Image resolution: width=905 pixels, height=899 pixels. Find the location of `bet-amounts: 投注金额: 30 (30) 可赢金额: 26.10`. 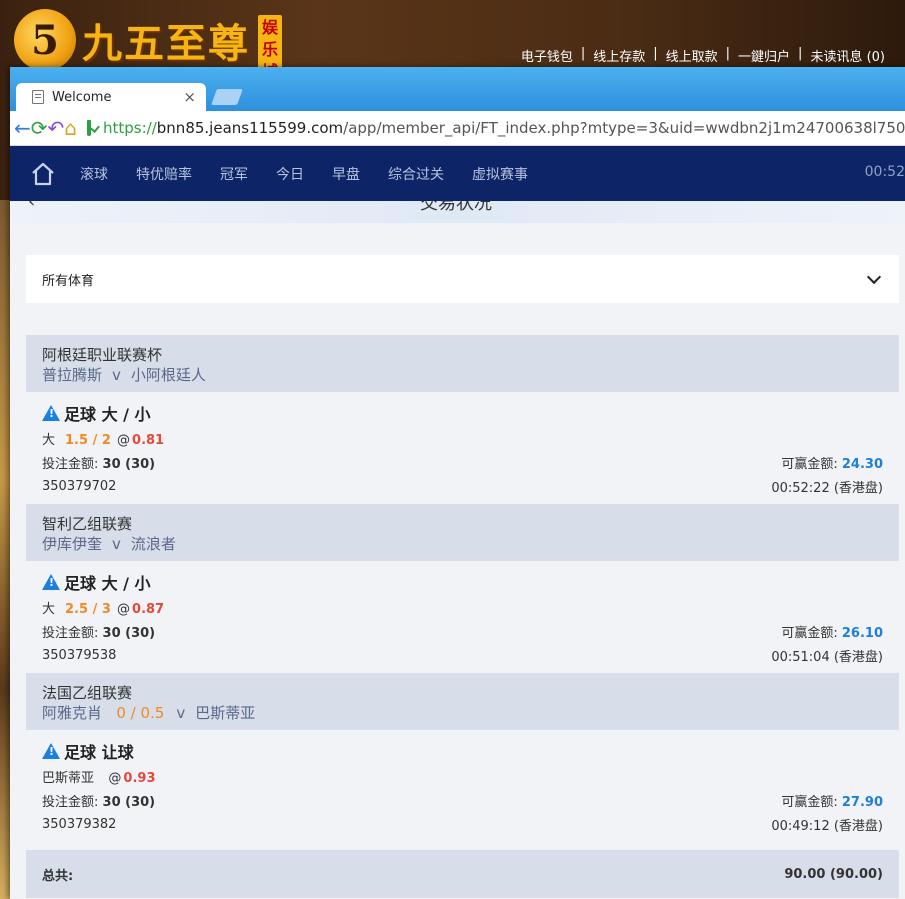

bet-amounts: 投注金额: 30 (30) 可赢金额: 26.10 is located at coordinates (462, 631).